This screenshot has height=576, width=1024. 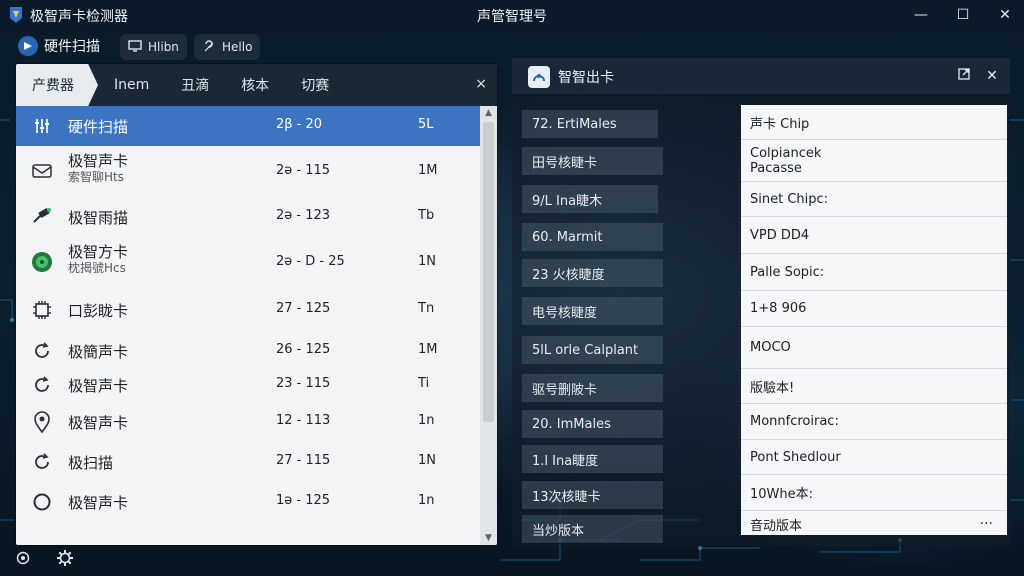 I want to click on detail-label-6: 5lL orle Calplant, so click(x=592, y=350).